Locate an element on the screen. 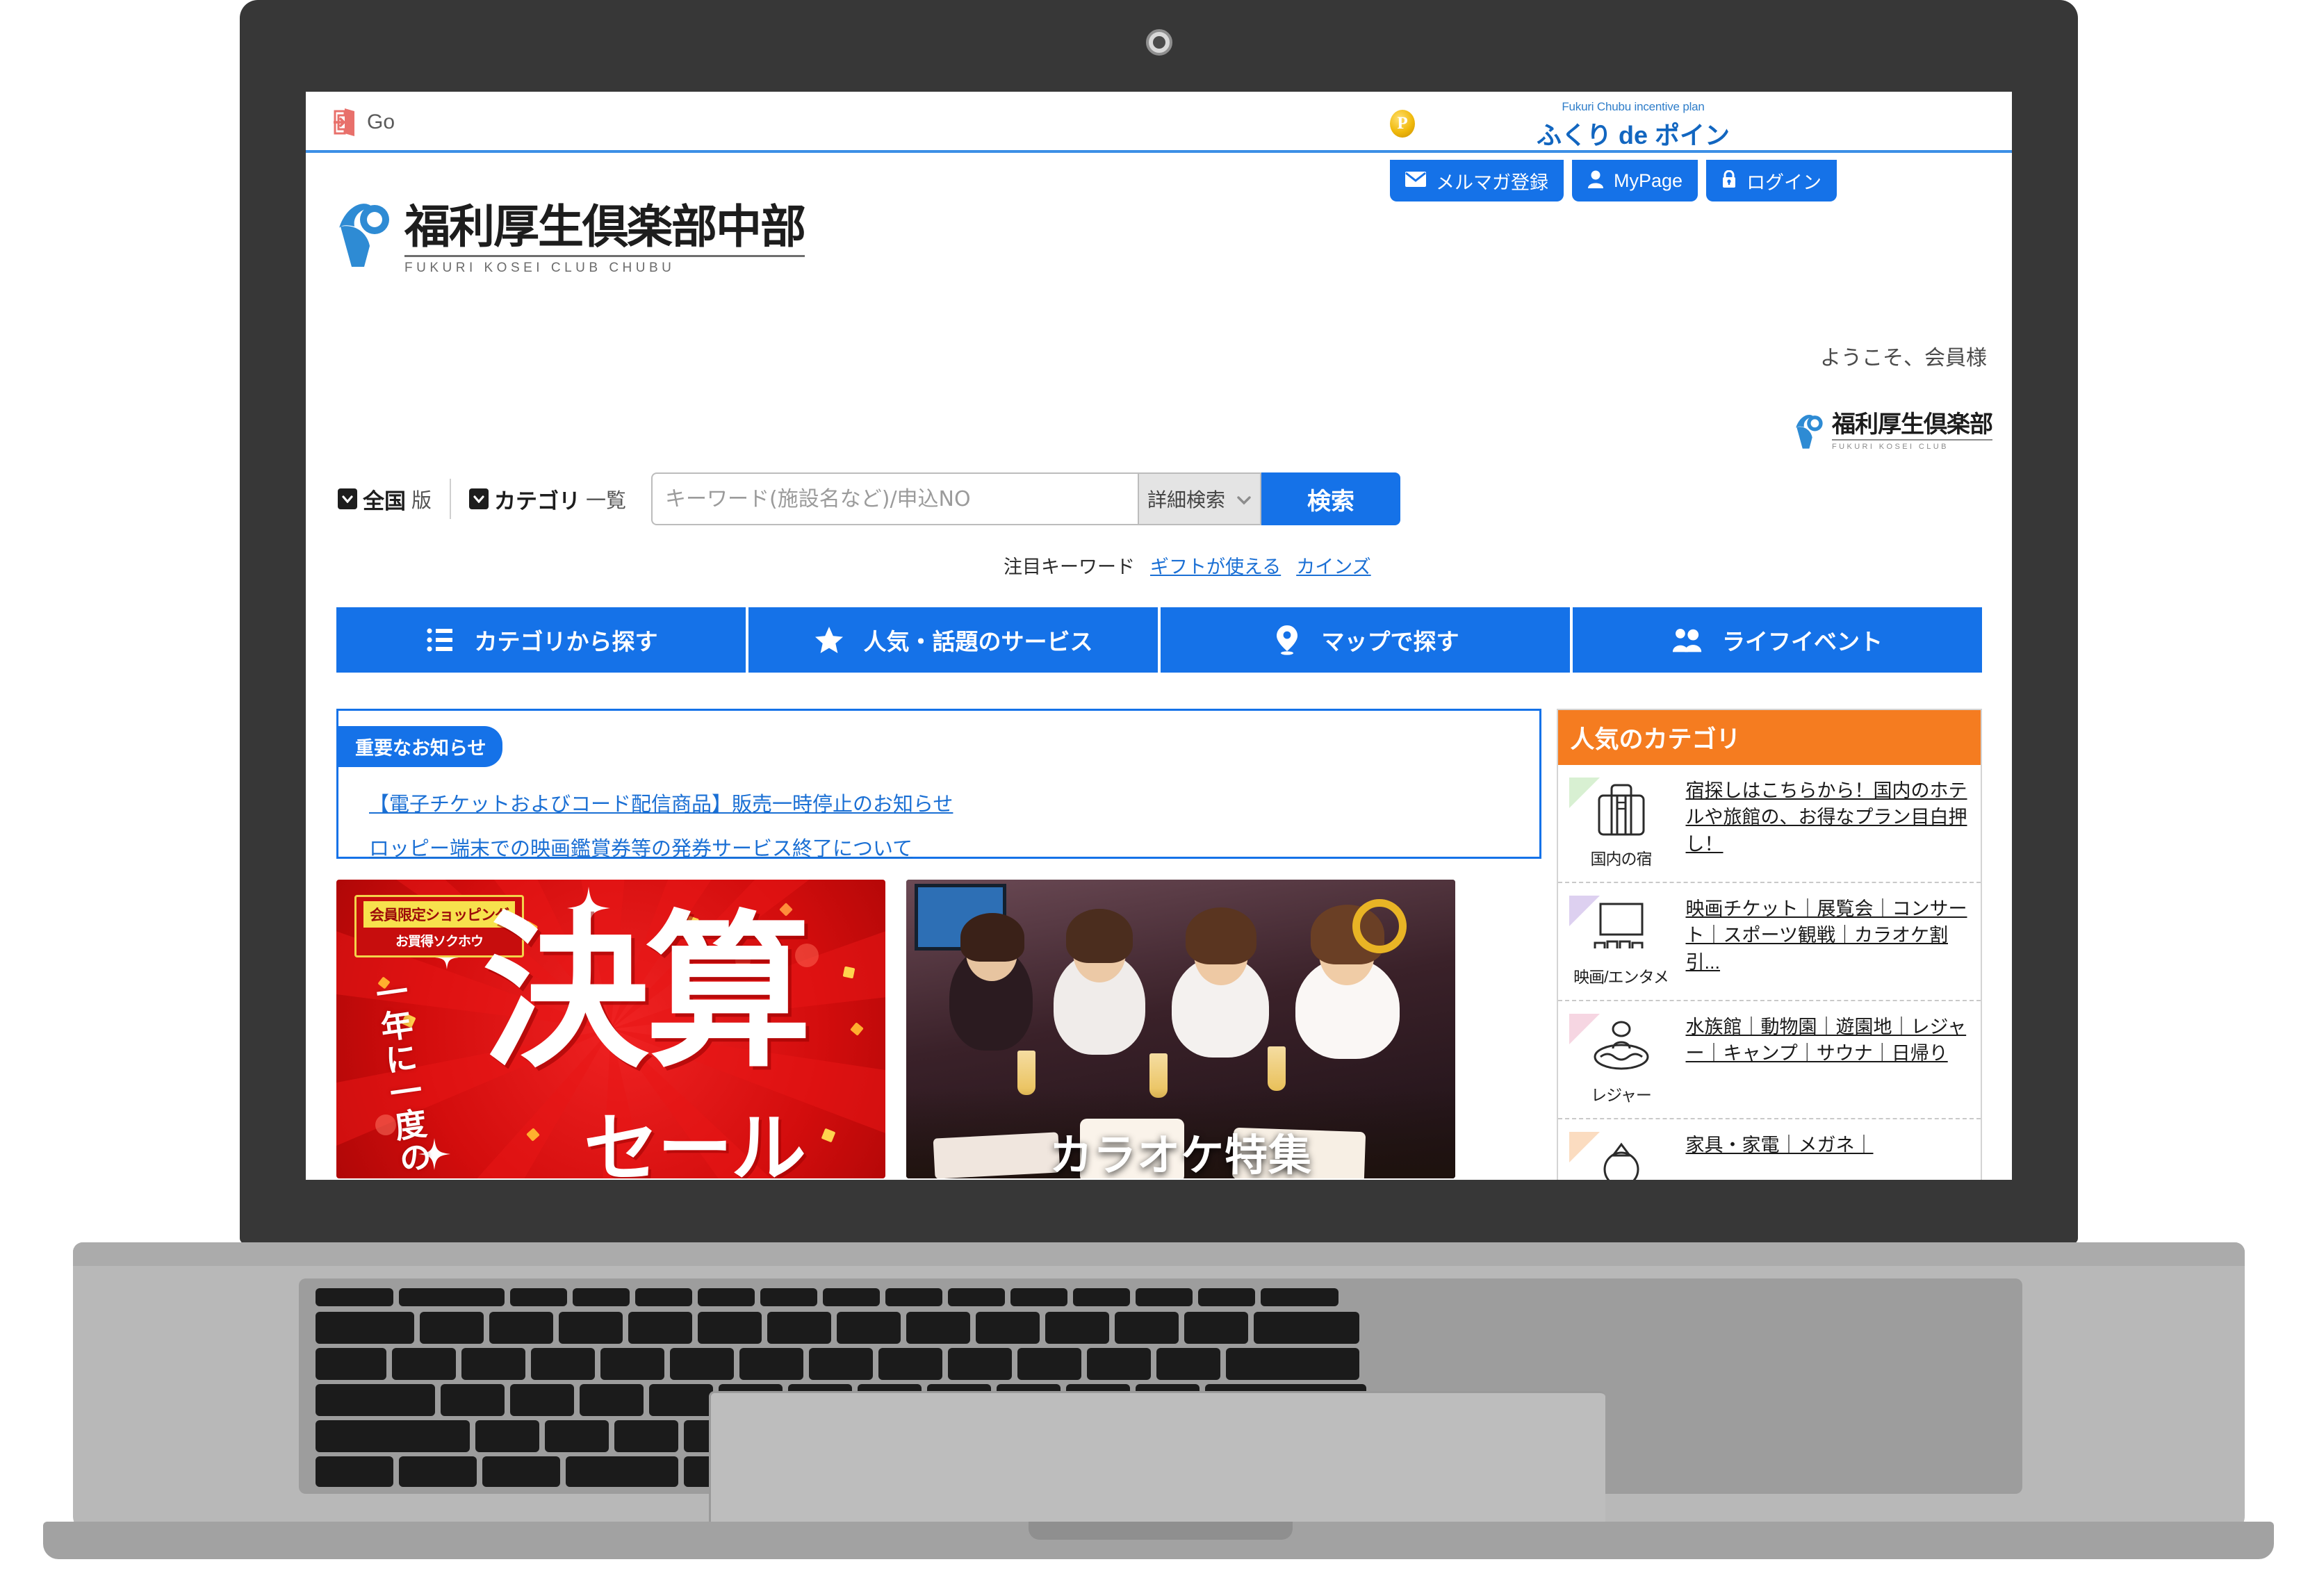  login-button: ログイン is located at coordinates (1771, 180).